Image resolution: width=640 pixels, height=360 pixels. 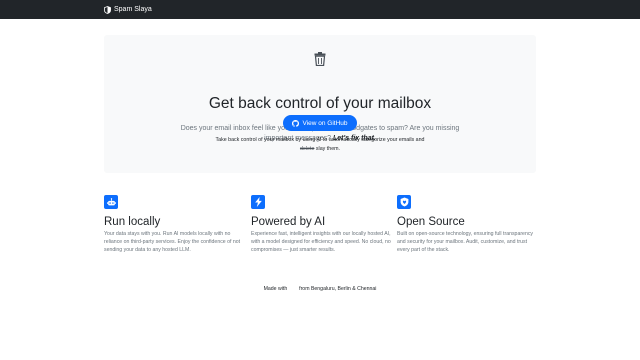 I want to click on footer-made-with: Made with, so click(x=275, y=289).